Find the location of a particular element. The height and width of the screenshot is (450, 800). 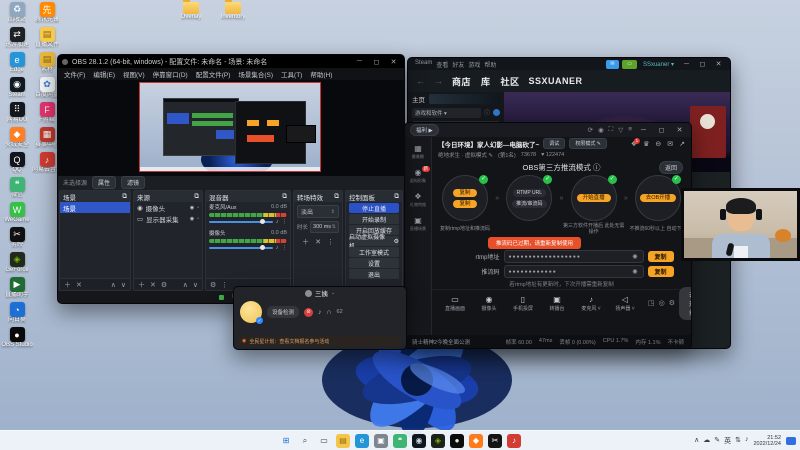

header-icon: ♛ is located at coordinates (646, 144).